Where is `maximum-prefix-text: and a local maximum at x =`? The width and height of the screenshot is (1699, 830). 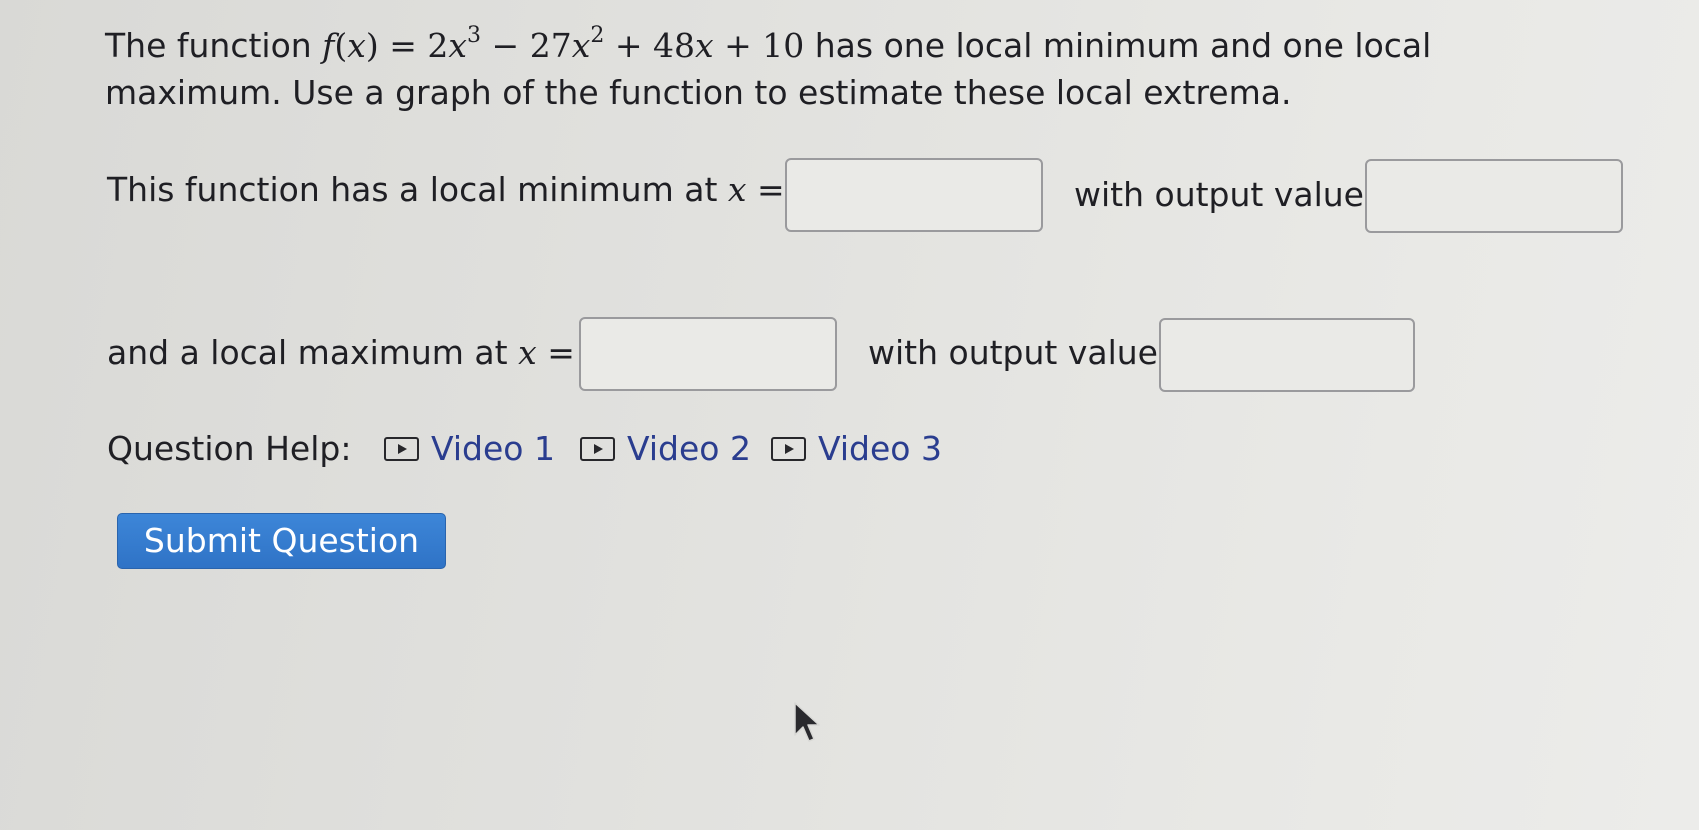 maximum-prefix-text: and a local maximum at x = is located at coordinates (341, 353).